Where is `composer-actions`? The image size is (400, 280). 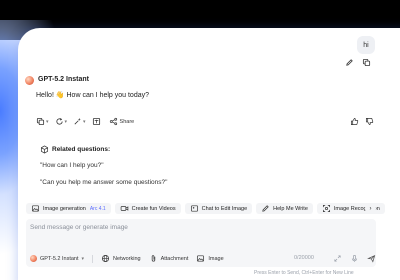 composer-actions is located at coordinates (354, 258).